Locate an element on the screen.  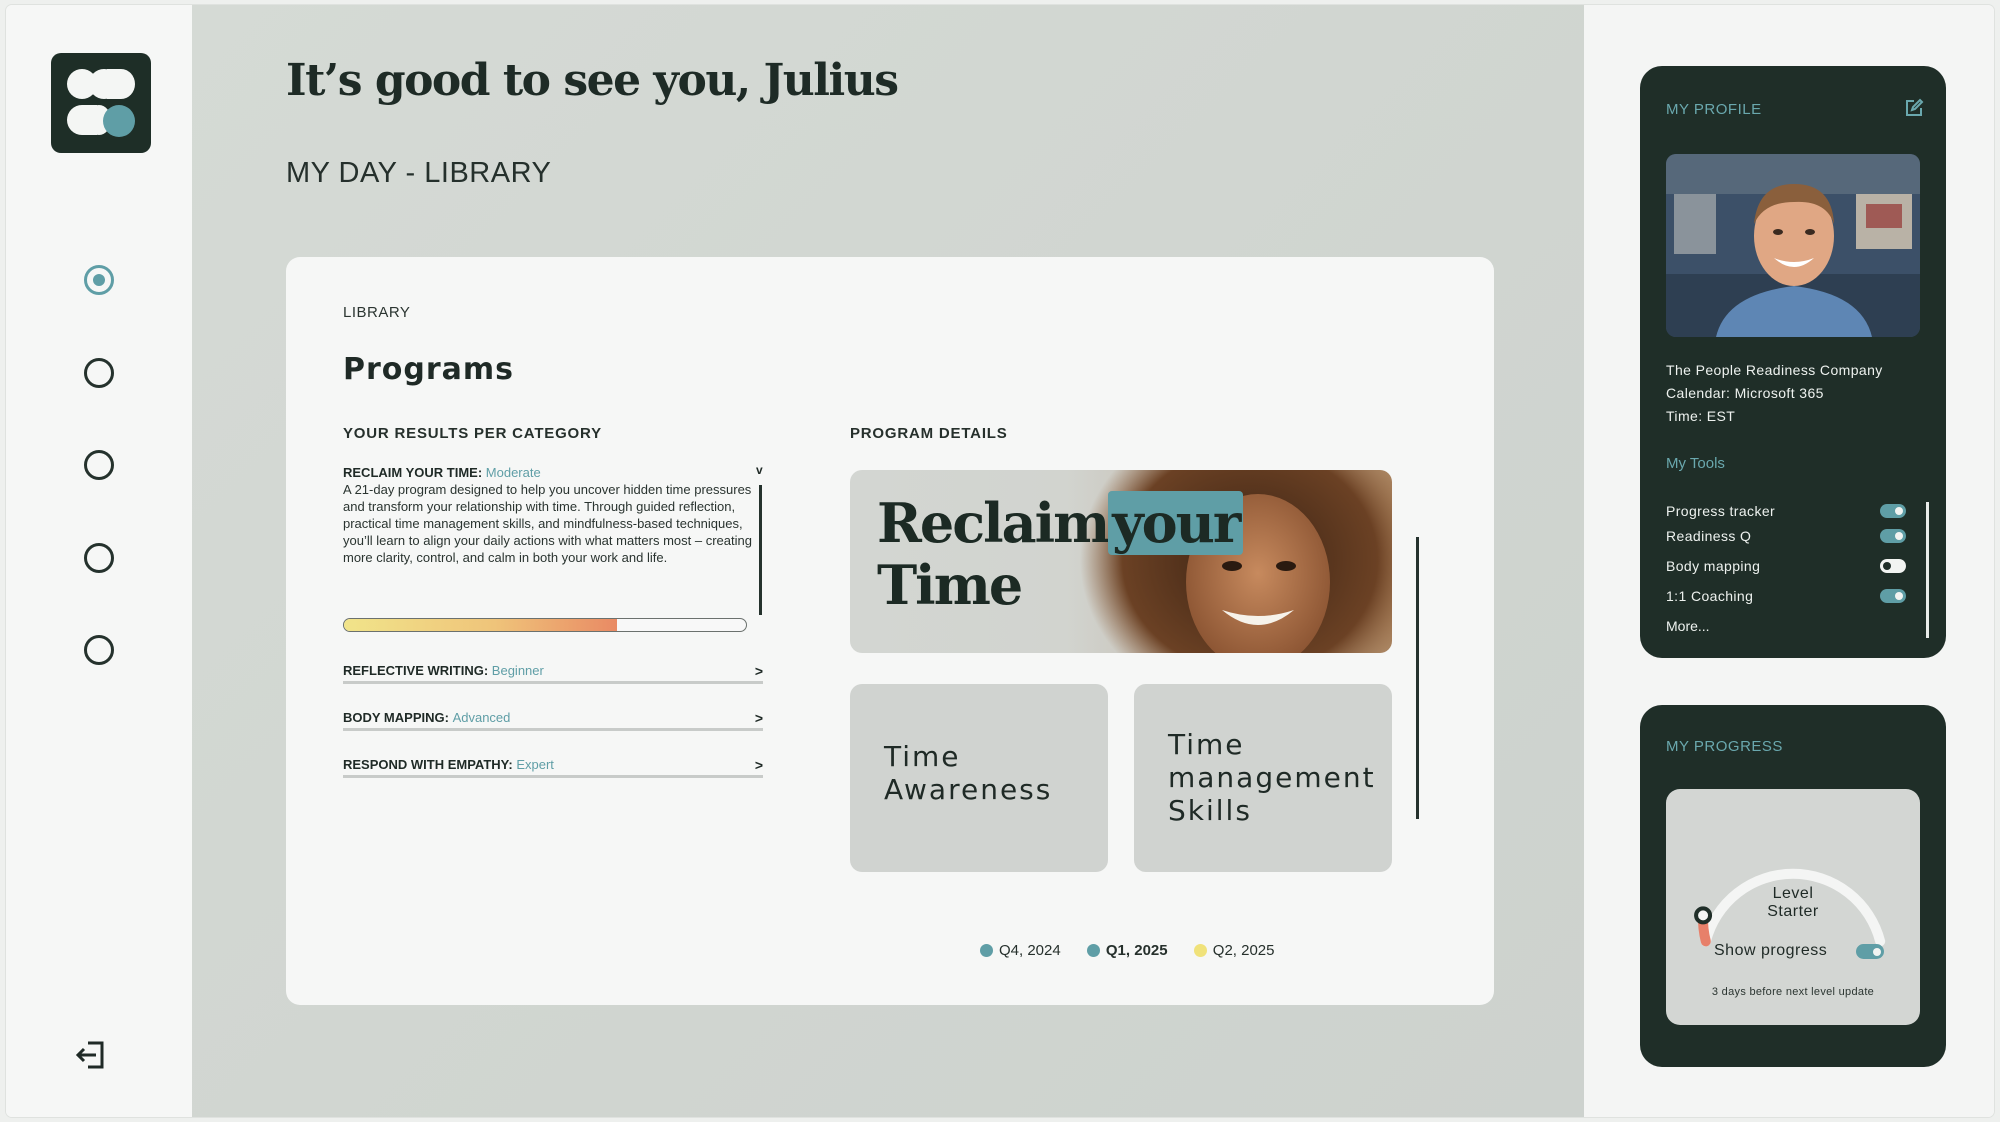
category-title: RECLAIM YOUR TIME: Moderate is located at coordinates (548, 472).